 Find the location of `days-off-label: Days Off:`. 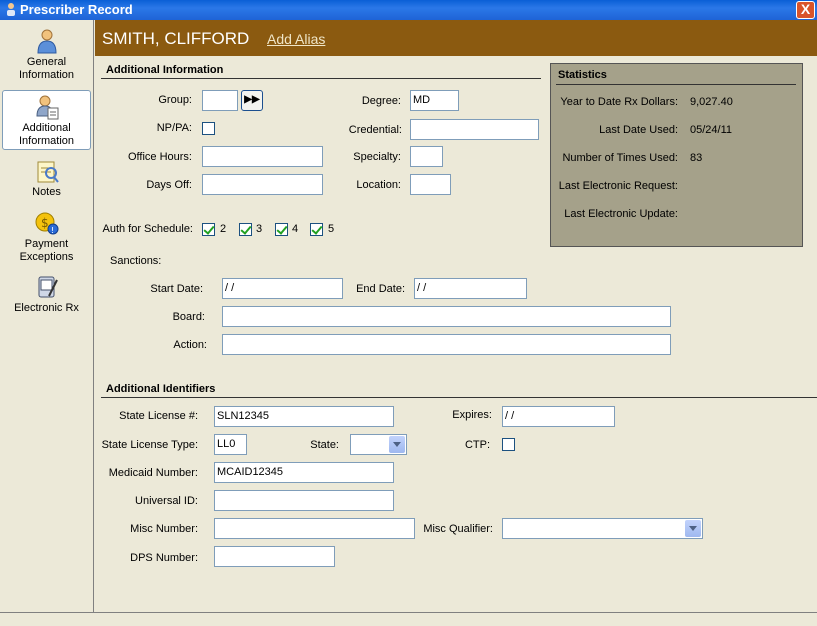

days-off-label: Days Off: is located at coordinates (169, 185).